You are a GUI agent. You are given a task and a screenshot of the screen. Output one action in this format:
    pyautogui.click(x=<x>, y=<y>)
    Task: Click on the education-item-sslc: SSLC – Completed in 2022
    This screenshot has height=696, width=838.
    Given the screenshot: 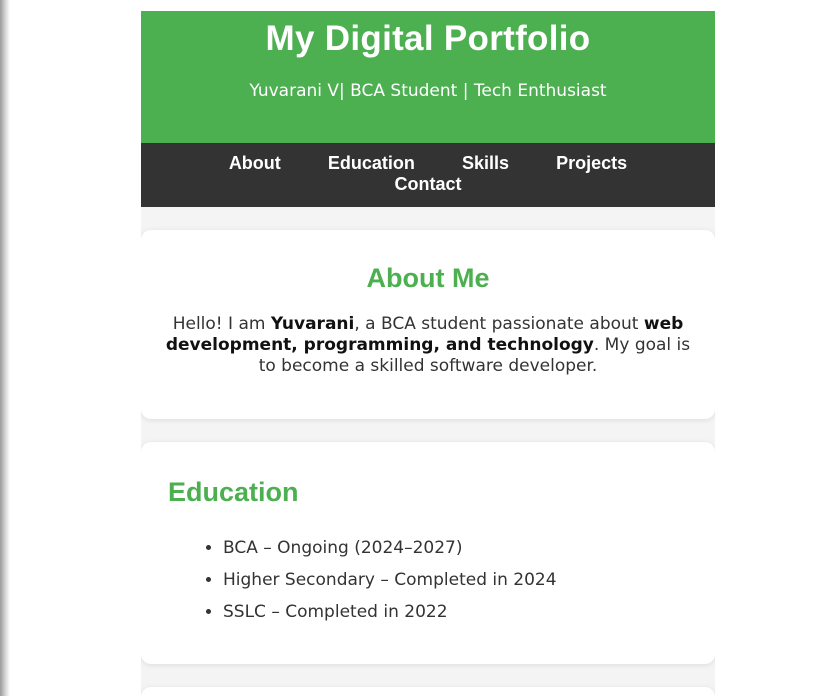 What is the action you would take?
    pyautogui.click(x=390, y=612)
    